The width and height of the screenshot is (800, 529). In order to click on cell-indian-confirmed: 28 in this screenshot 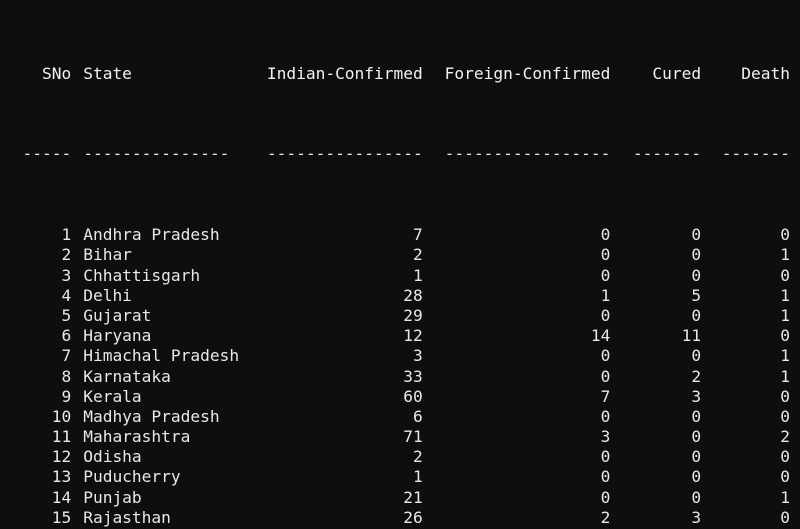, I will do `click(413, 295)`.